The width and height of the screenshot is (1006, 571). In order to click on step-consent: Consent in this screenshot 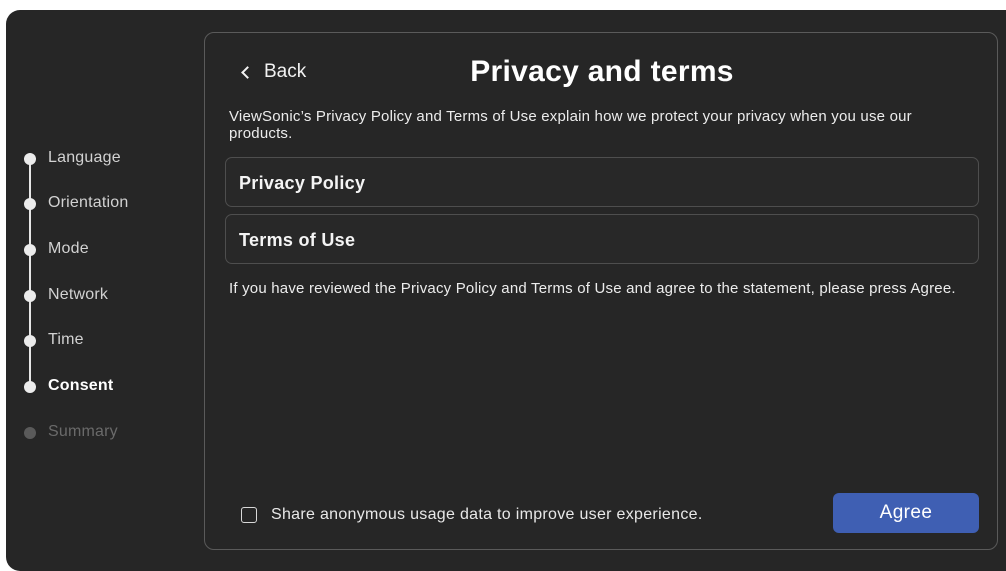, I will do `click(101, 387)`.